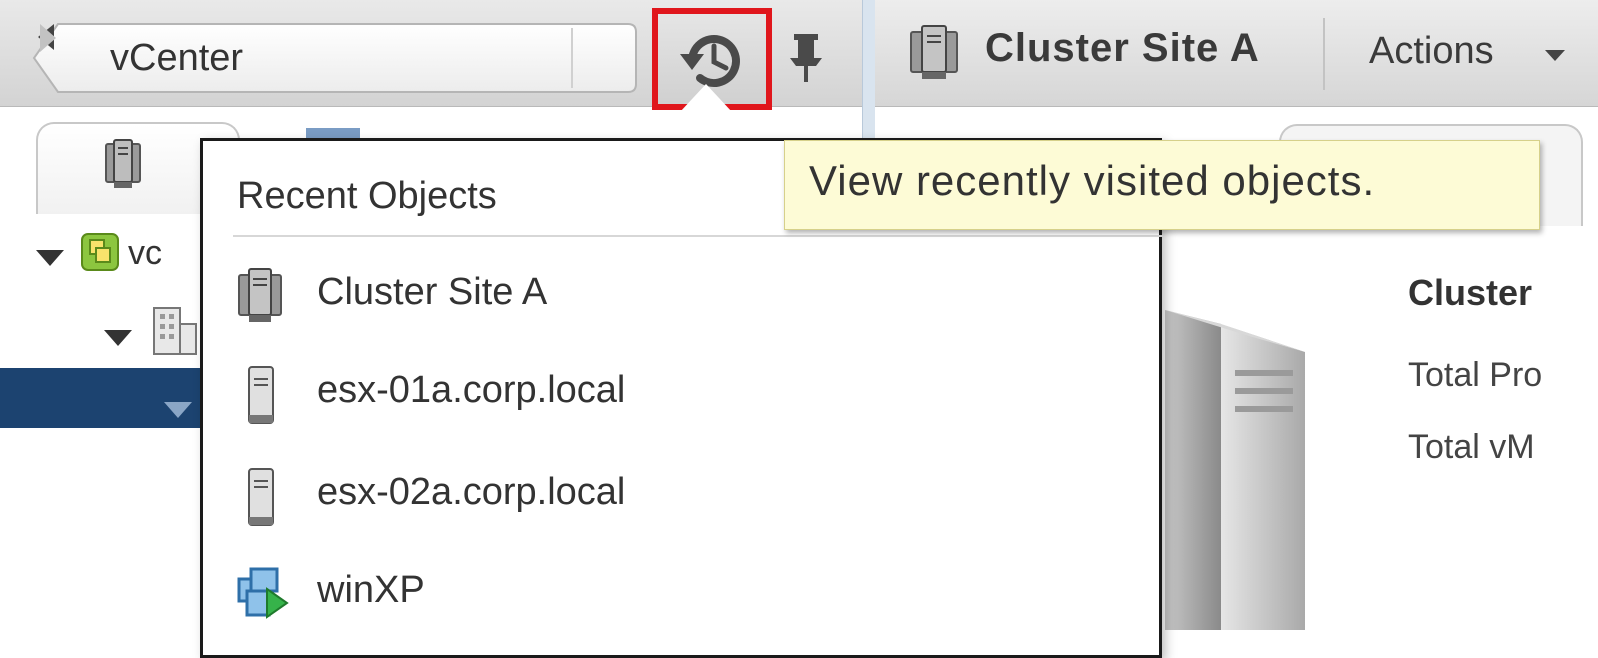 The width and height of the screenshot is (1598, 658). Describe the element at coordinates (335, 58) in the screenshot. I see `breadcrumb: vCenter` at that location.